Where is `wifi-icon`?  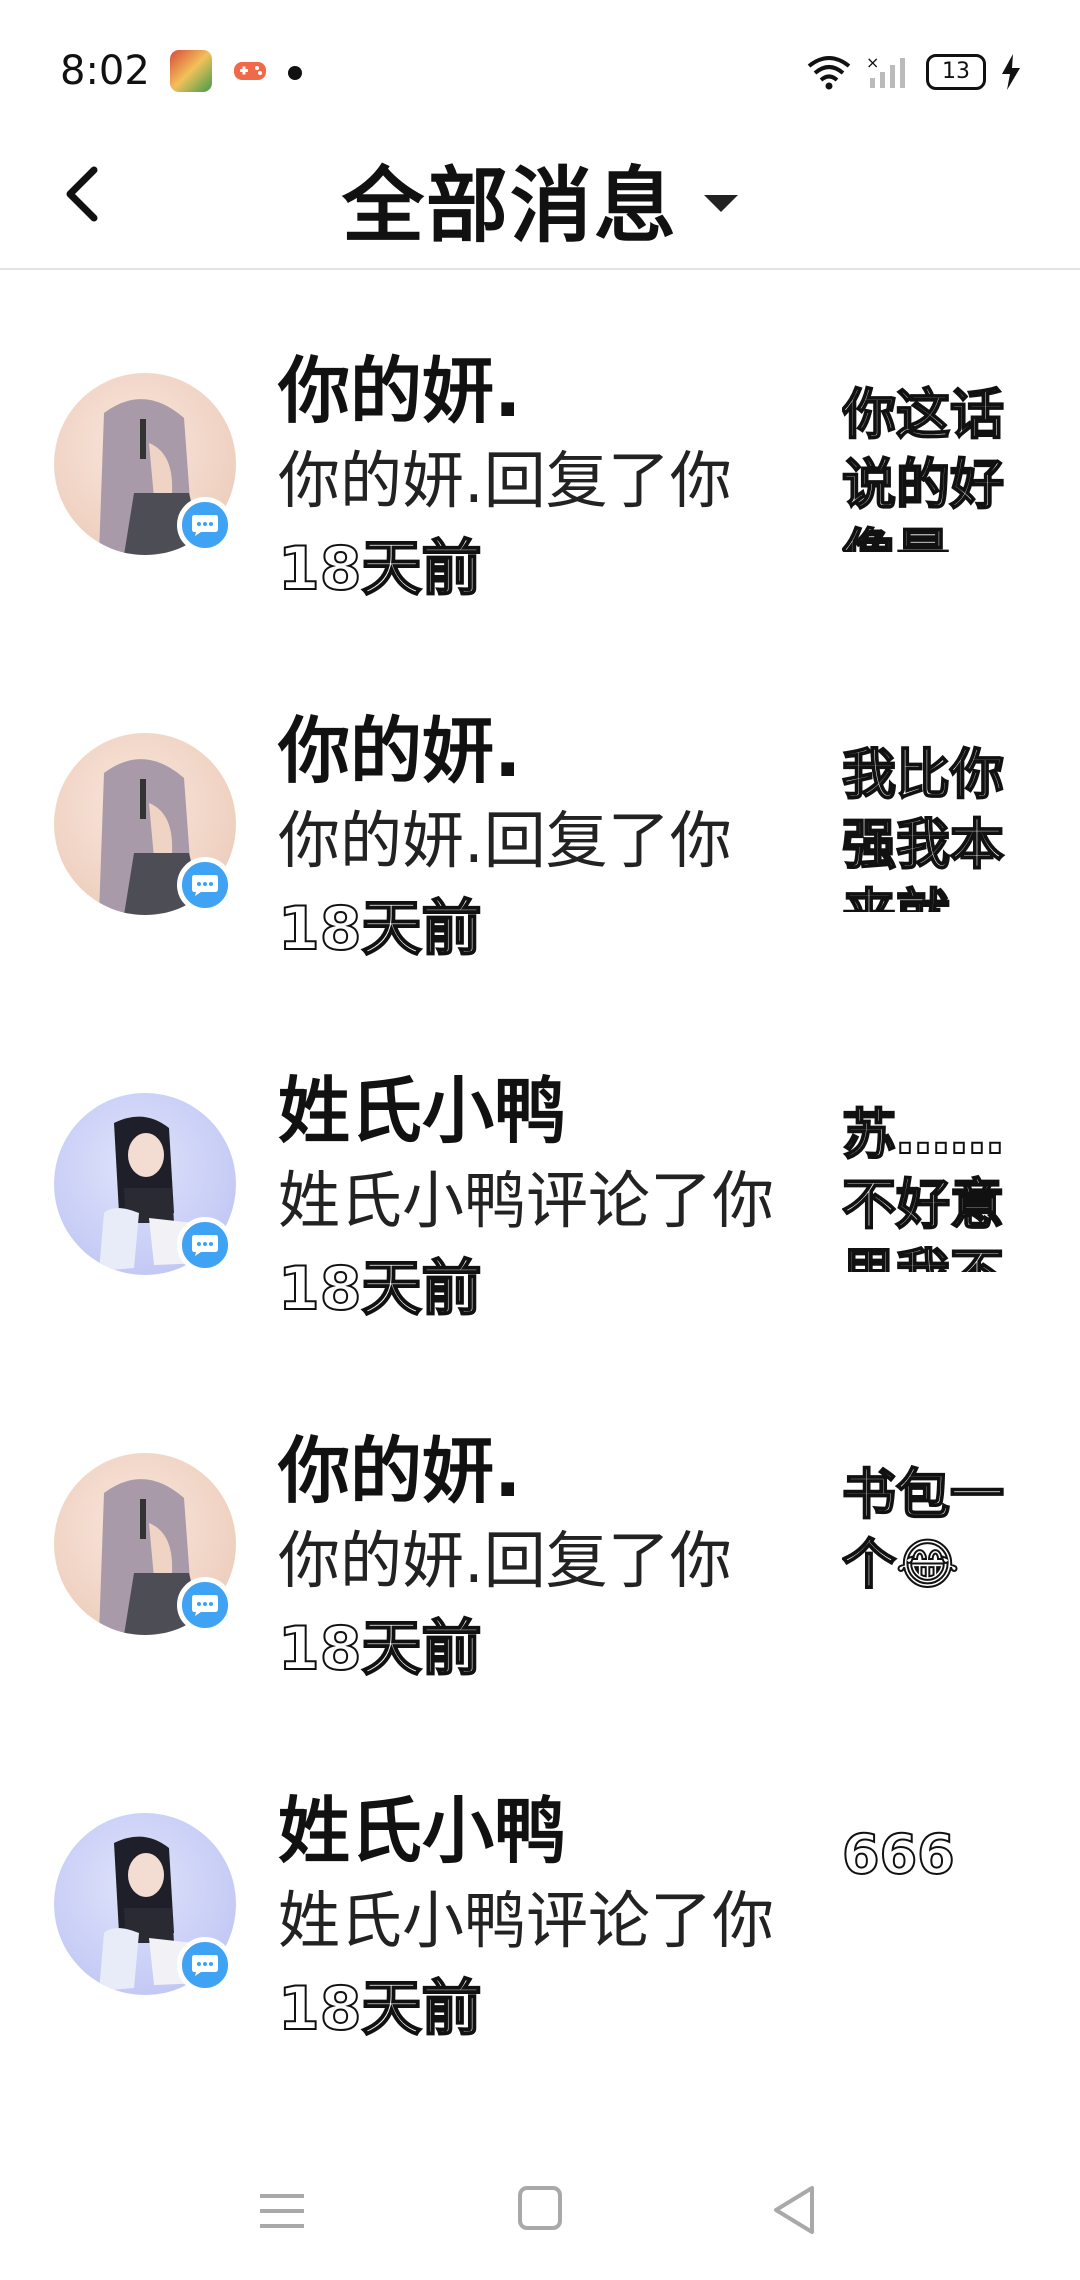
wifi-icon is located at coordinates (829, 73).